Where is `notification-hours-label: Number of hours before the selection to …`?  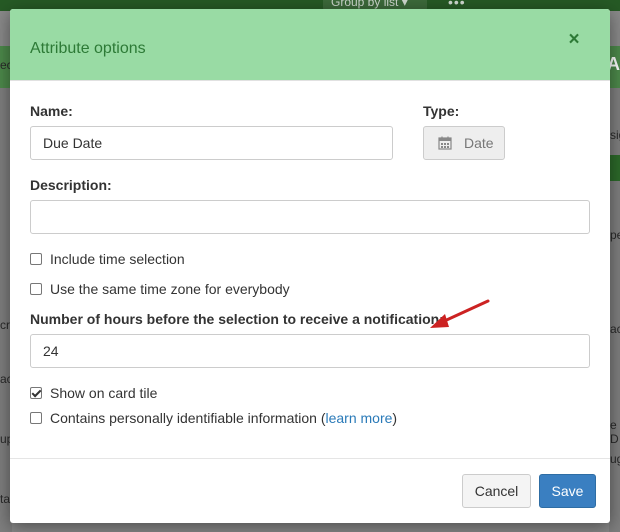 notification-hours-label: Number of hours before the selection to … is located at coordinates (237, 319).